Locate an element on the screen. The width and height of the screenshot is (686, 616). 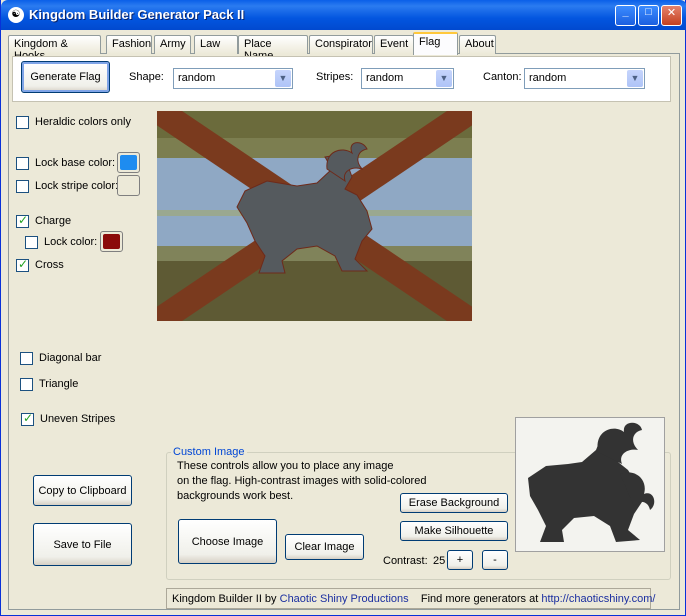
tab-conspirator: Conspirator is located at coordinates (341, 44).